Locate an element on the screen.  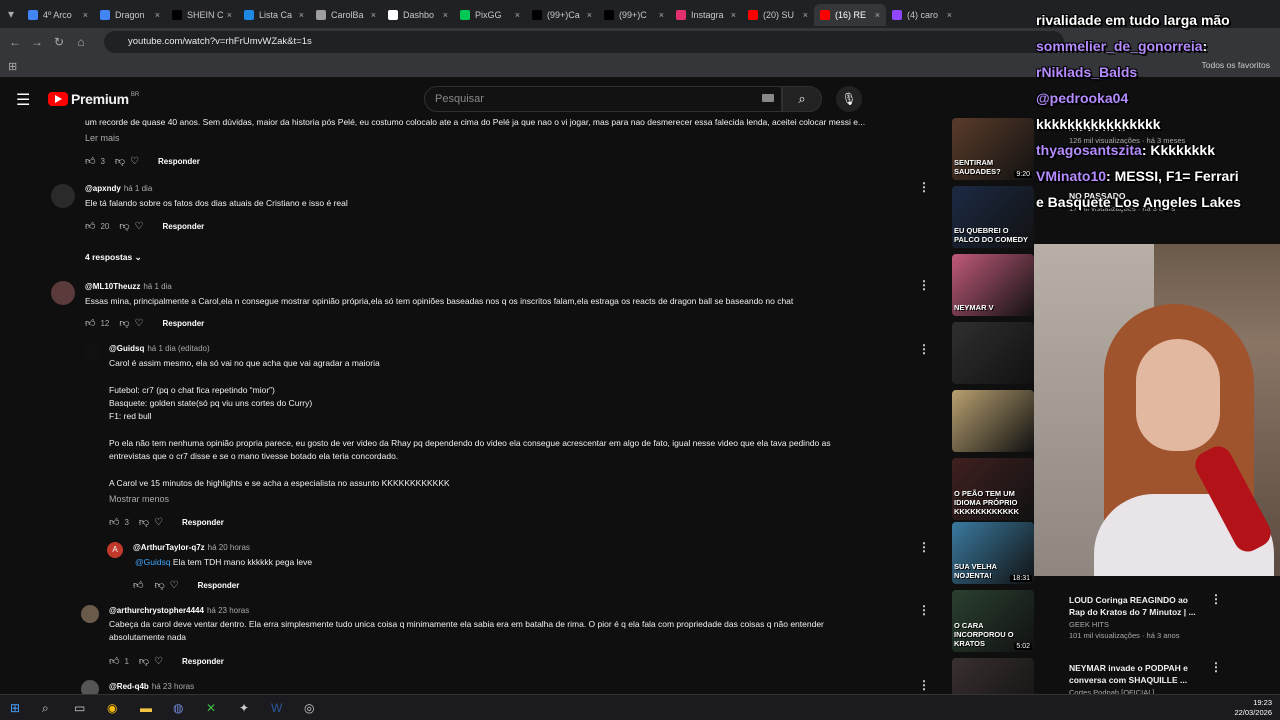
file-explorer-icon: ▬ is located at coordinates (146, 708).